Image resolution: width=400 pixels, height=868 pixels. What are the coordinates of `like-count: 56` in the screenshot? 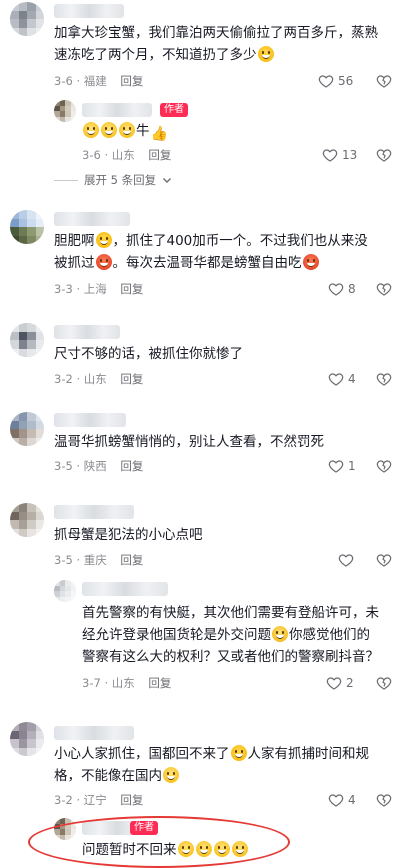 It's located at (346, 81).